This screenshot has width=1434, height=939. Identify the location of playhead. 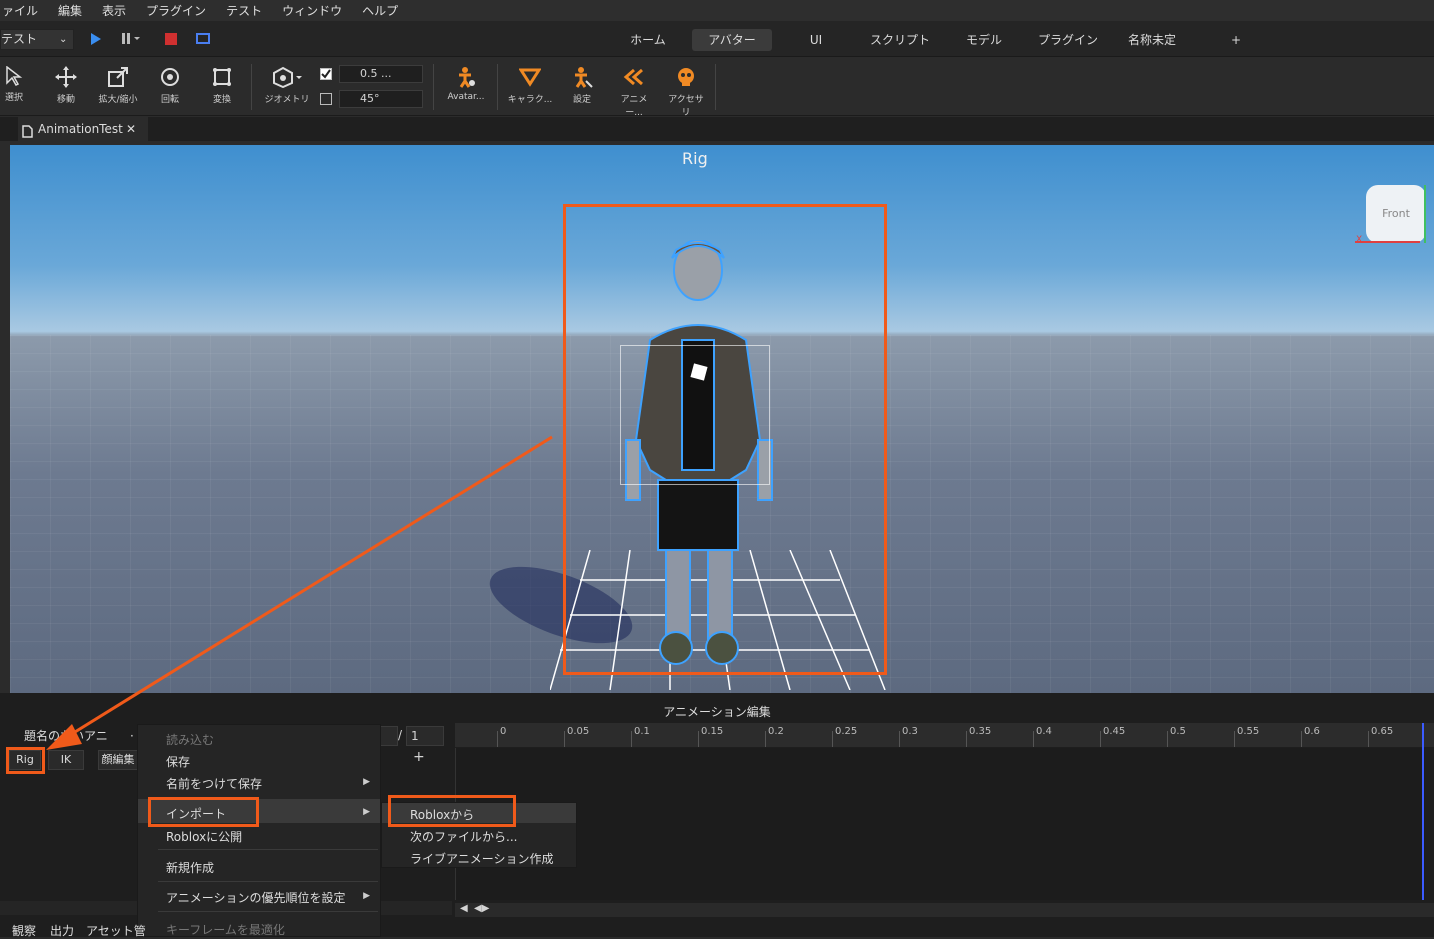
(1423, 811).